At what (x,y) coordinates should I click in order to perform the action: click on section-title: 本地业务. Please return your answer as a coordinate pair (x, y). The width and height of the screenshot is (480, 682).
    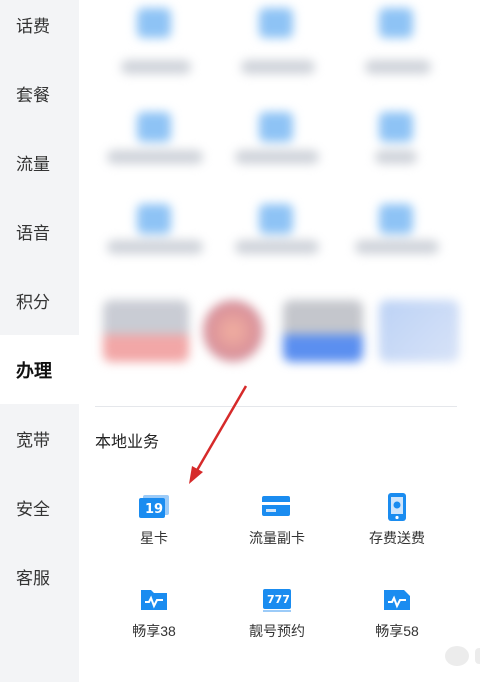
    Looking at the image, I should click on (127, 442).